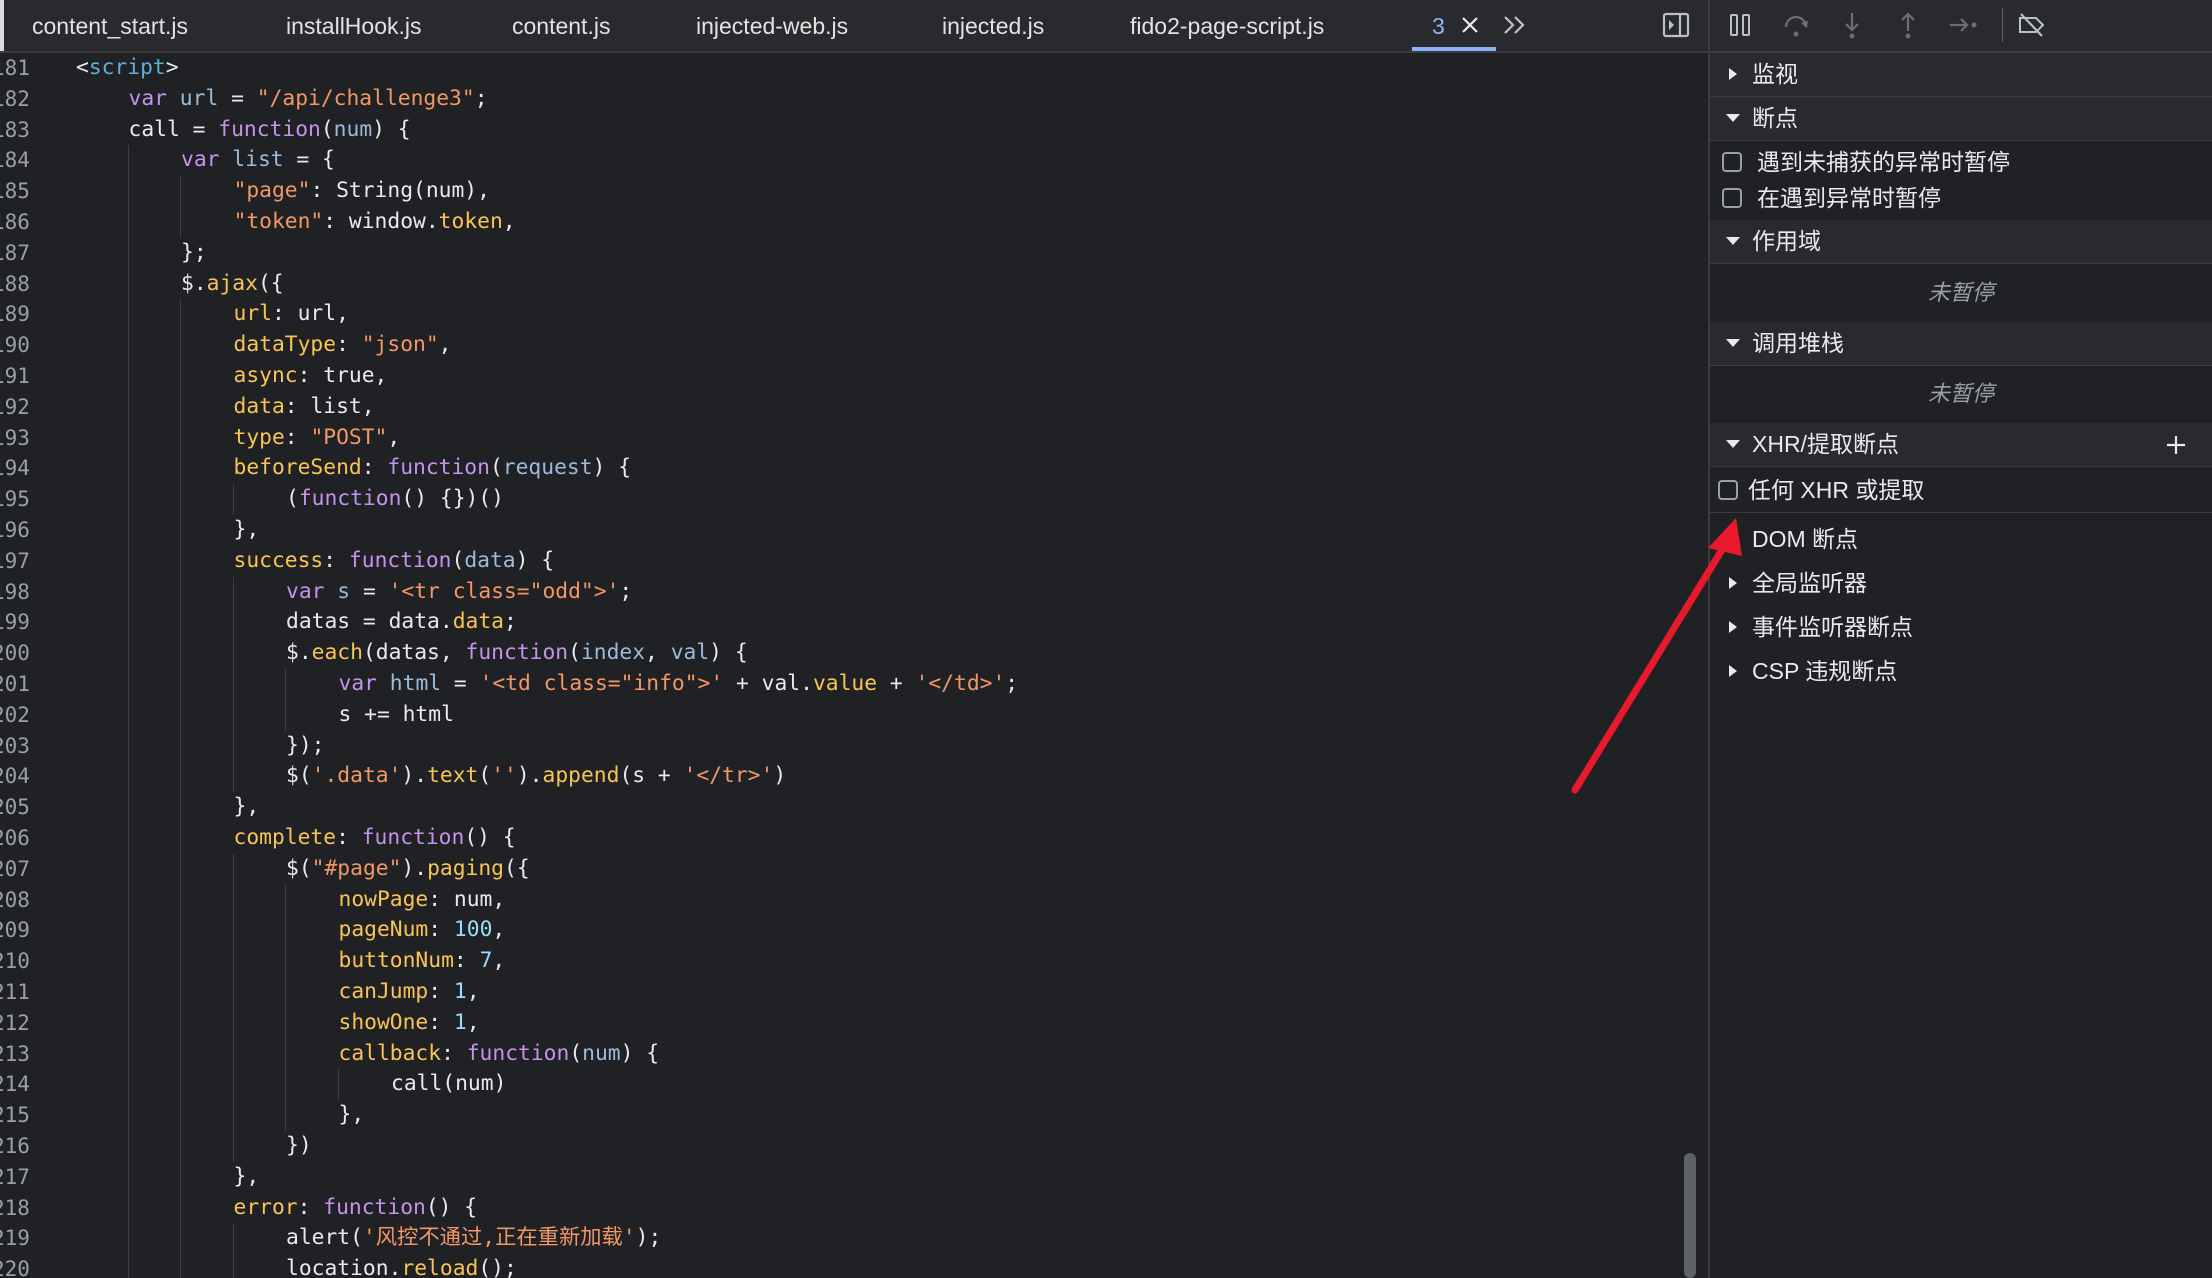 This screenshot has width=2212, height=1278. I want to click on tab-content-js: content.js, so click(561, 25).